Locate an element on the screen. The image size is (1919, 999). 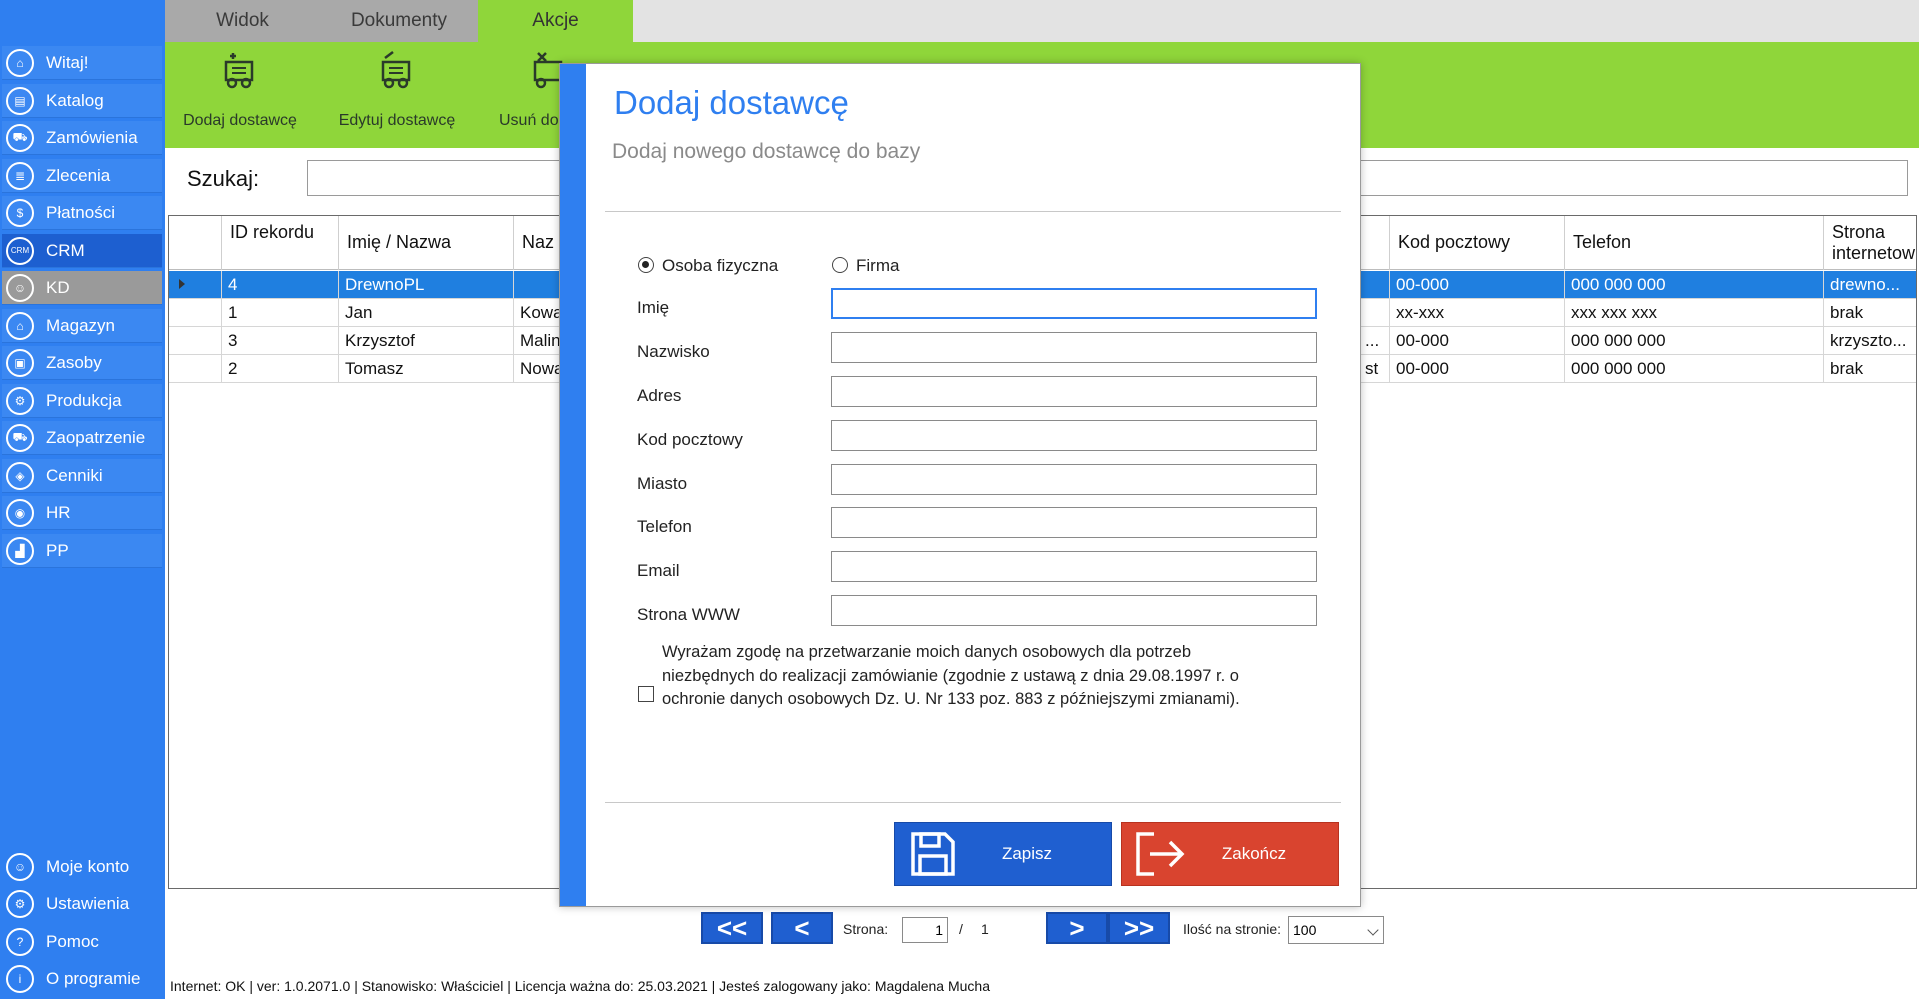
per-page-select: 100 is located at coordinates (1336, 930).